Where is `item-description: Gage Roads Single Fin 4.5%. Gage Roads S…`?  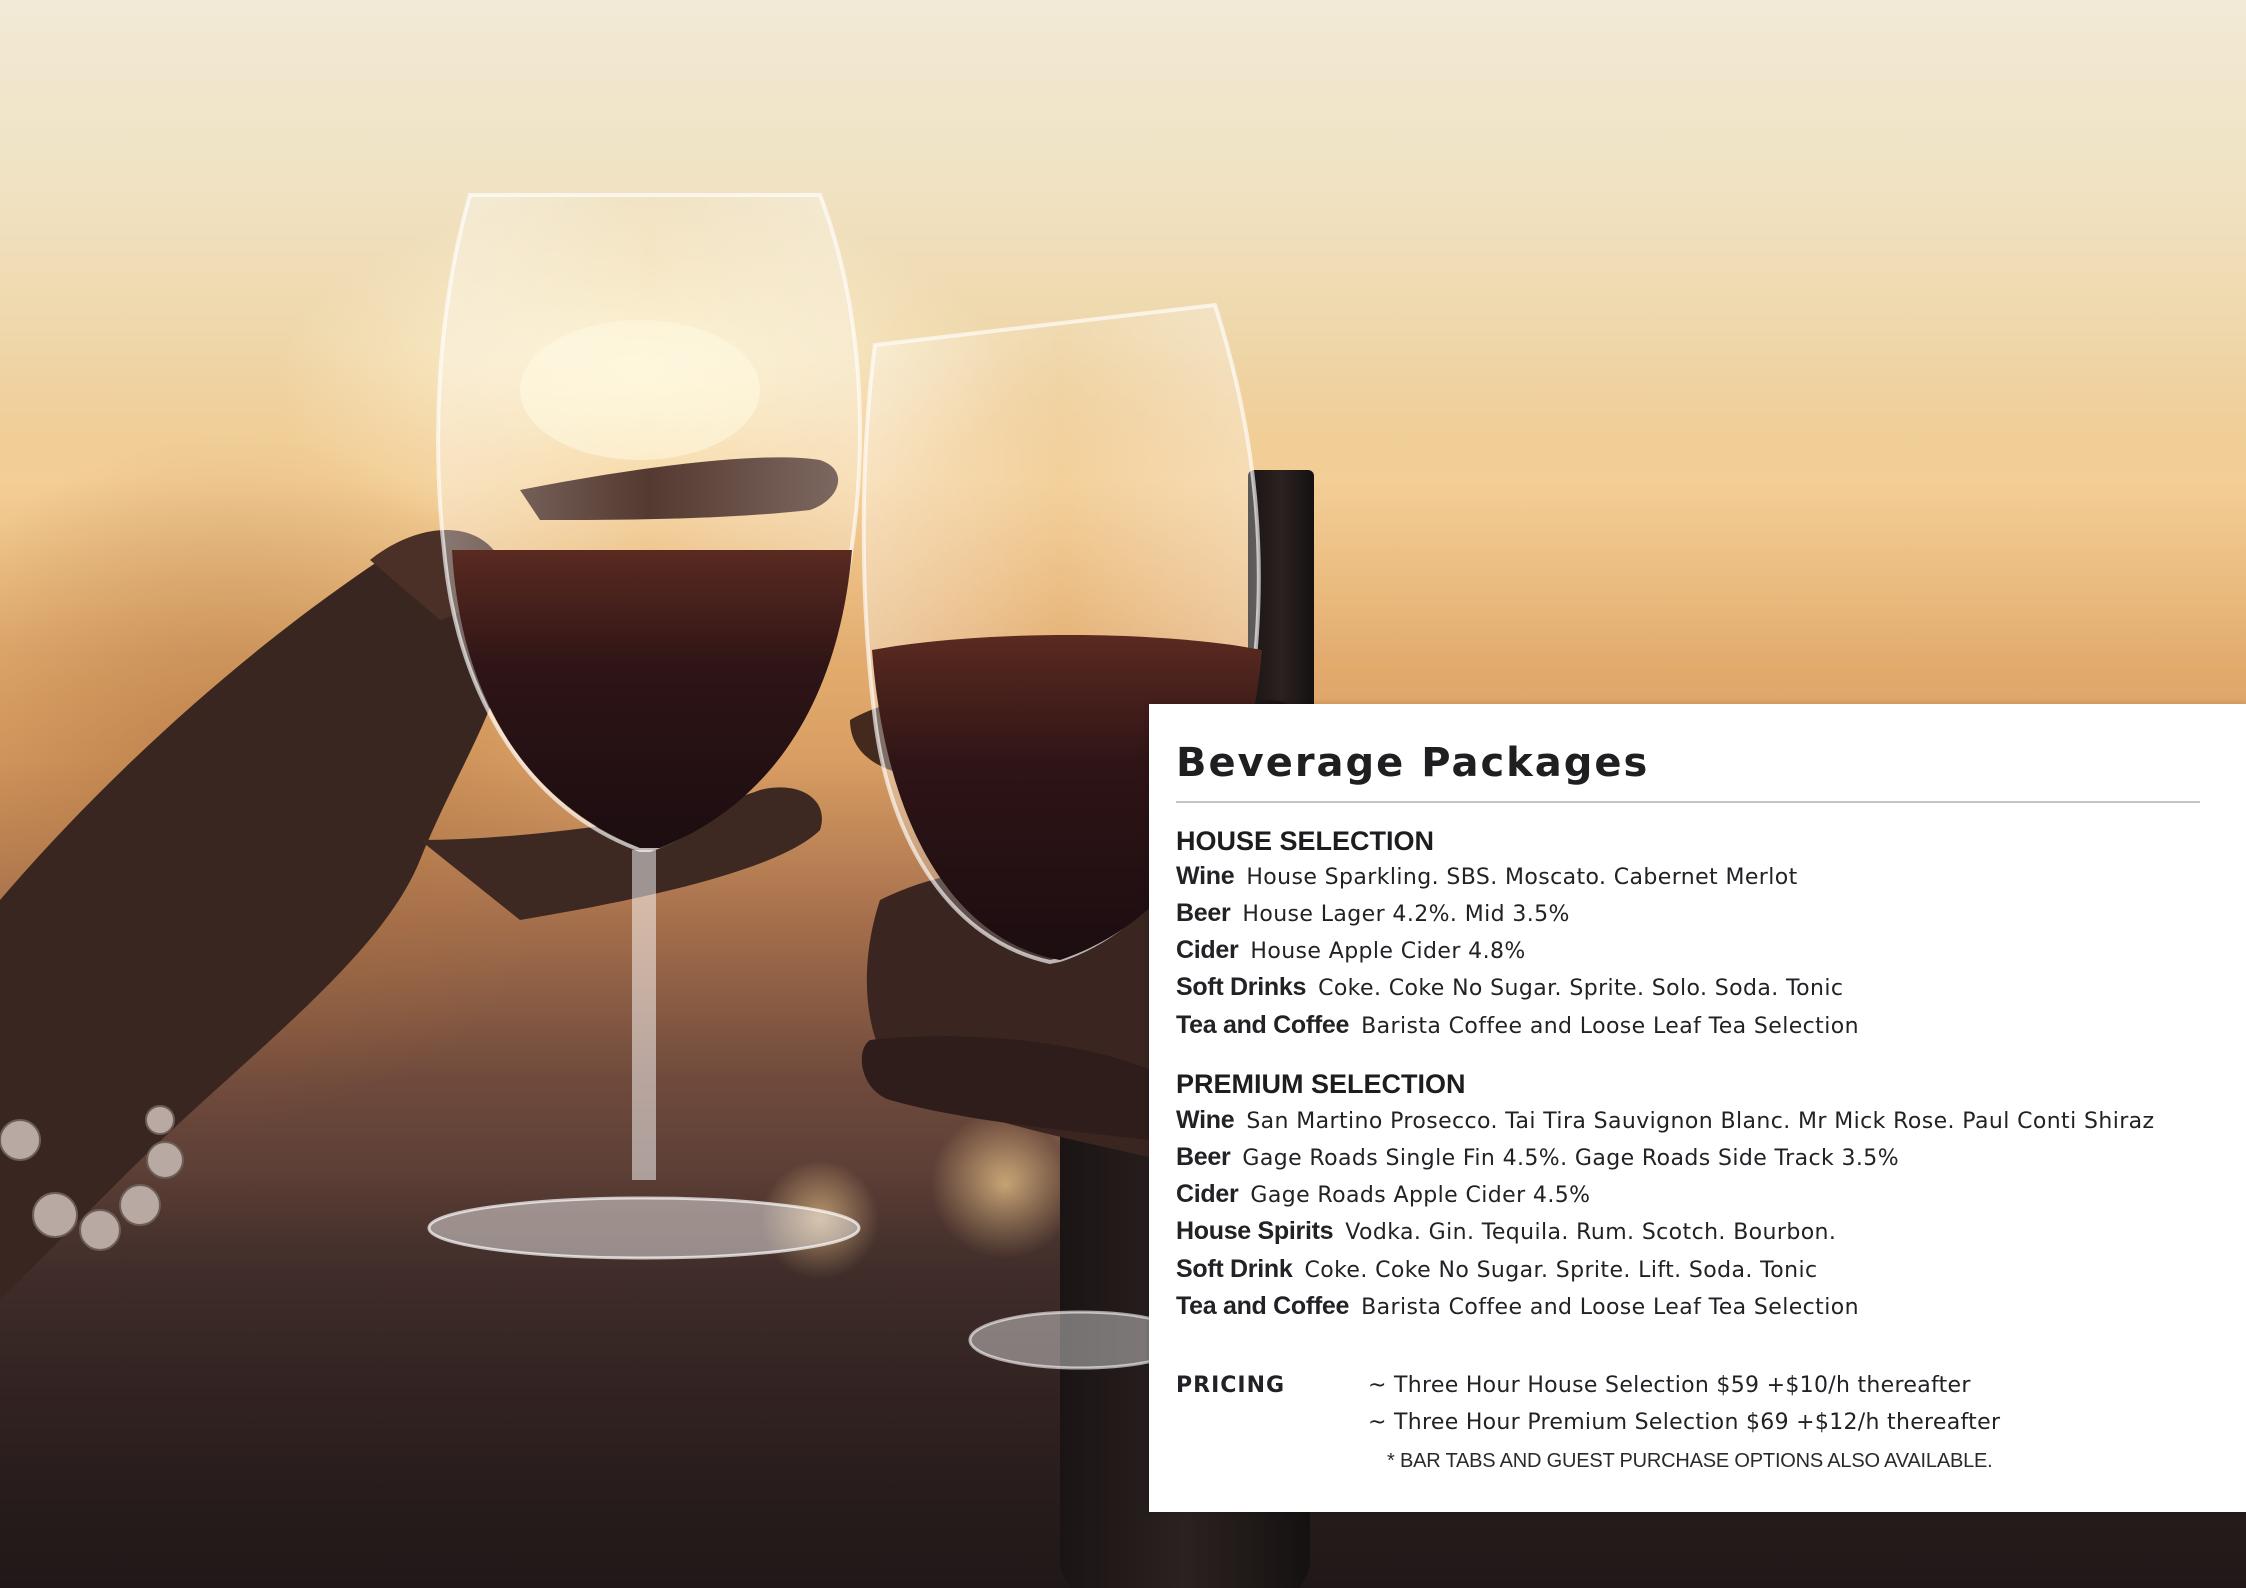
item-description: Gage Roads Single Fin 4.5%. Gage Roads S… is located at coordinates (1570, 1158).